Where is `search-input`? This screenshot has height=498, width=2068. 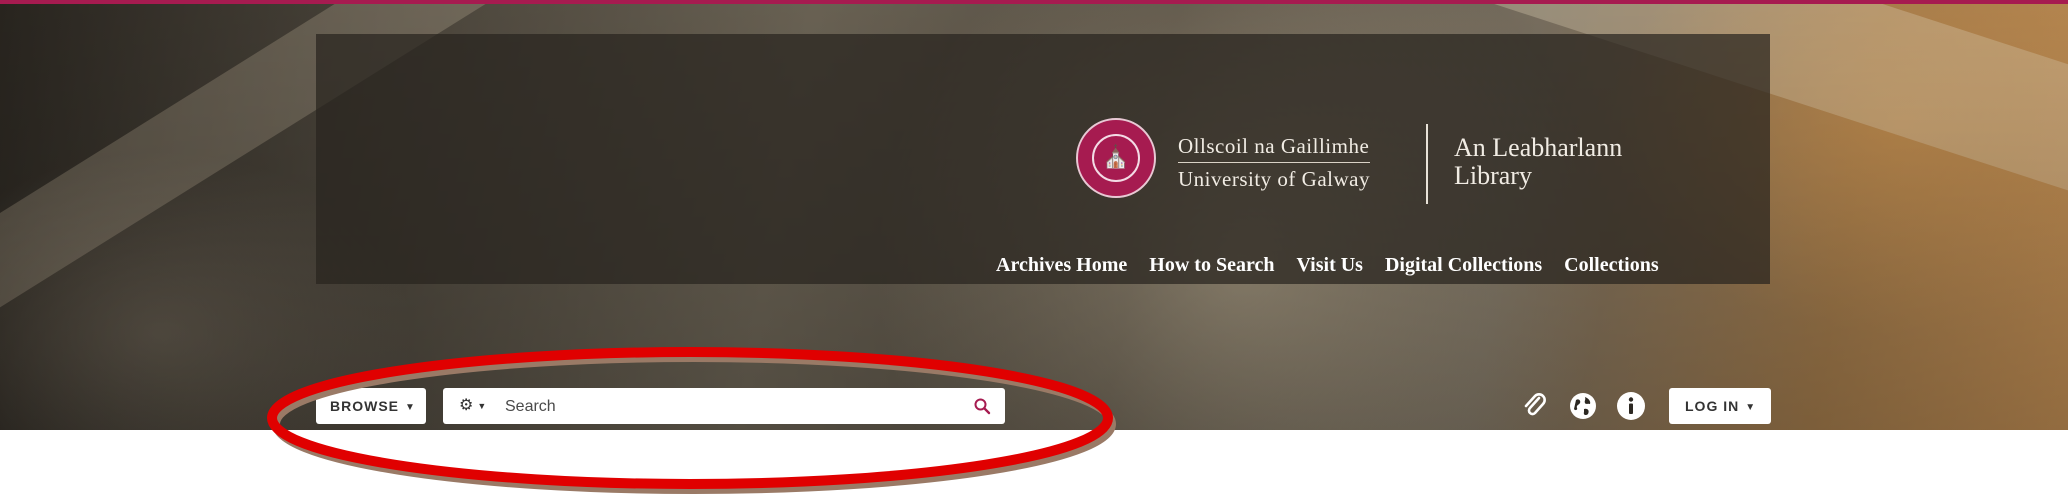
search-input is located at coordinates (725, 407).